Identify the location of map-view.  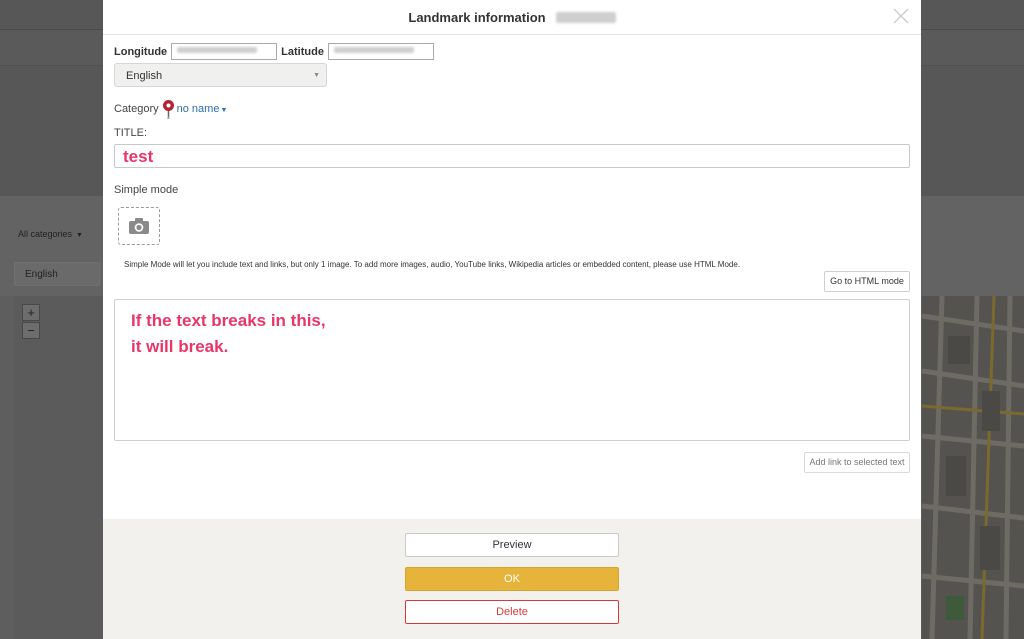
(973, 467).